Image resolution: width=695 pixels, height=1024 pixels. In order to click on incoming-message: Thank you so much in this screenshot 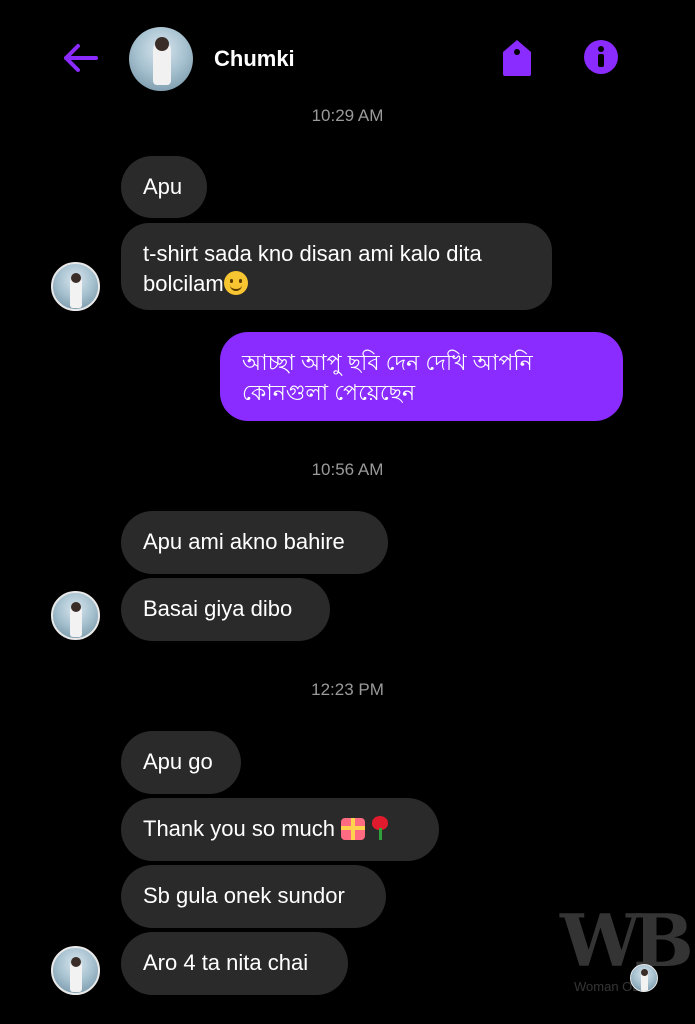, I will do `click(280, 829)`.